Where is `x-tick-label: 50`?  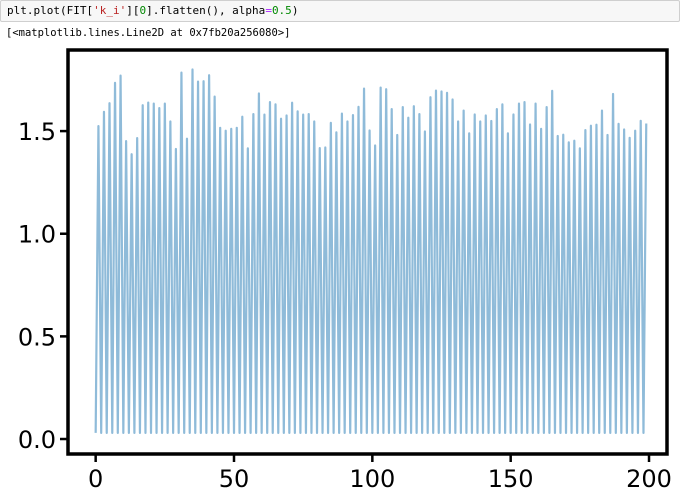
x-tick-label: 50 is located at coordinates (234, 479).